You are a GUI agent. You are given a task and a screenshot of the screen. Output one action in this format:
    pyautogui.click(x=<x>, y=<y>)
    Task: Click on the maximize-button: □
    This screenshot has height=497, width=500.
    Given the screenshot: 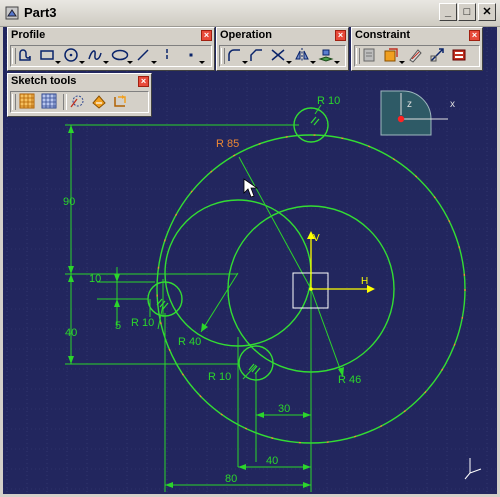 What is the action you would take?
    pyautogui.click(x=467, y=12)
    